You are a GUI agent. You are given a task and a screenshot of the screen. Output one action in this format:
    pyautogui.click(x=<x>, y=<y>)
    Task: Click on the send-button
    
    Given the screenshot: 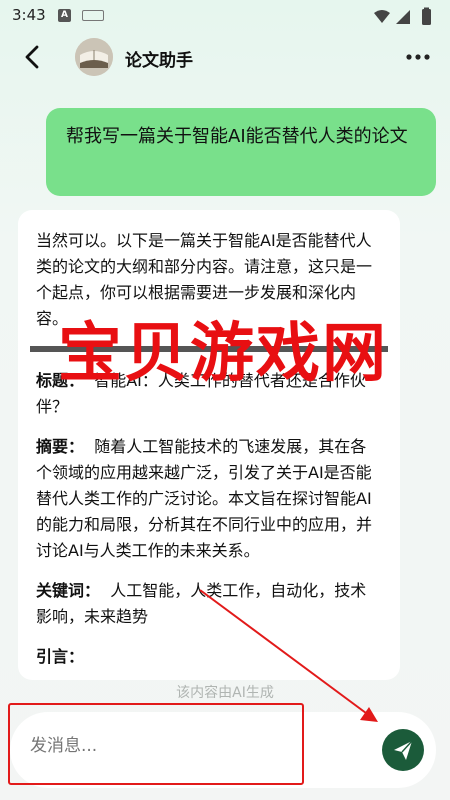 What is the action you would take?
    pyautogui.click(x=403, y=750)
    